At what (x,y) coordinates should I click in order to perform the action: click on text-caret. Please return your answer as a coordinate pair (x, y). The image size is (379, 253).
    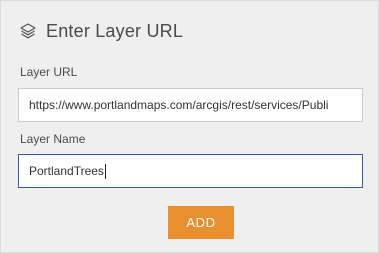
    Looking at the image, I should click on (105, 171).